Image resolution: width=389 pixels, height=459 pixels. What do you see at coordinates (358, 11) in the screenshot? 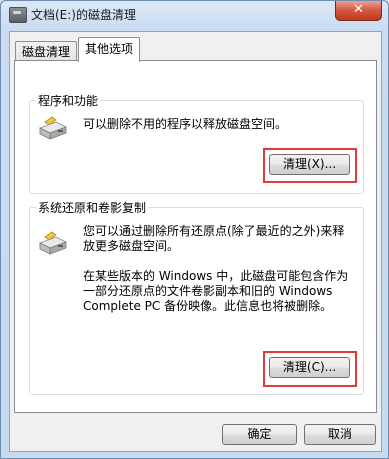
I see `close-button: ✕` at bounding box center [358, 11].